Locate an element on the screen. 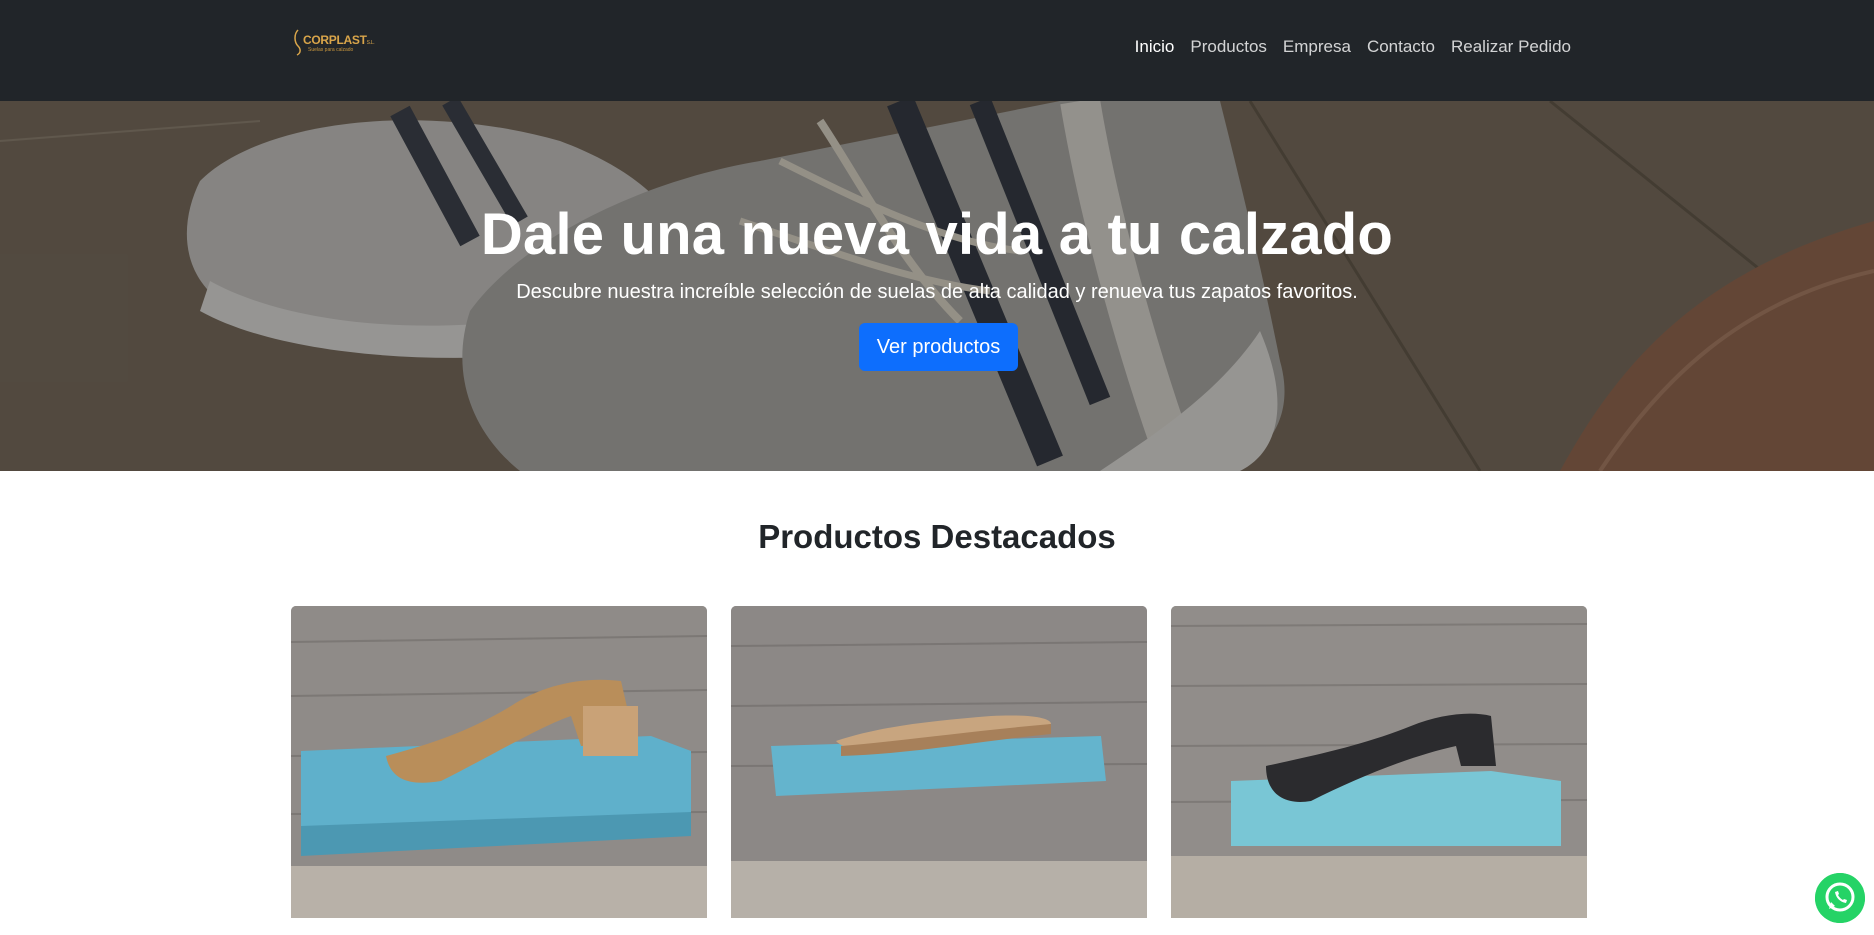 The image size is (1874, 935). nav-link-empresa: Empresa is located at coordinates (1317, 47).